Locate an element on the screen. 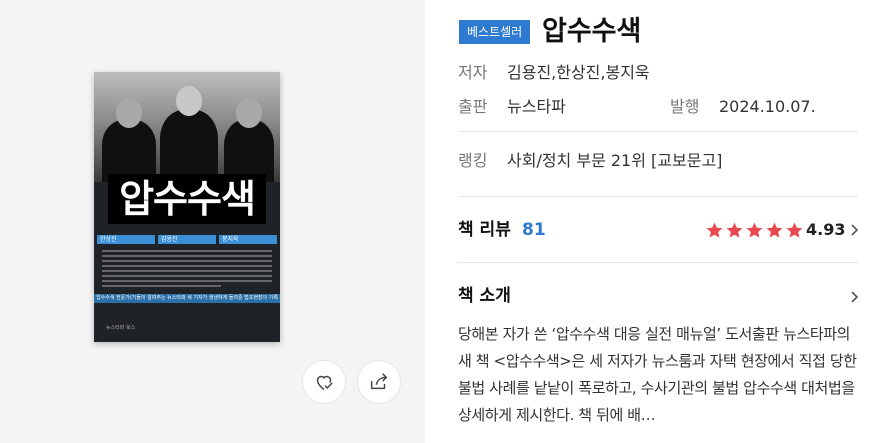  ranking-value: 사회/정치 부문 21위 [교보문고] is located at coordinates (615, 160).